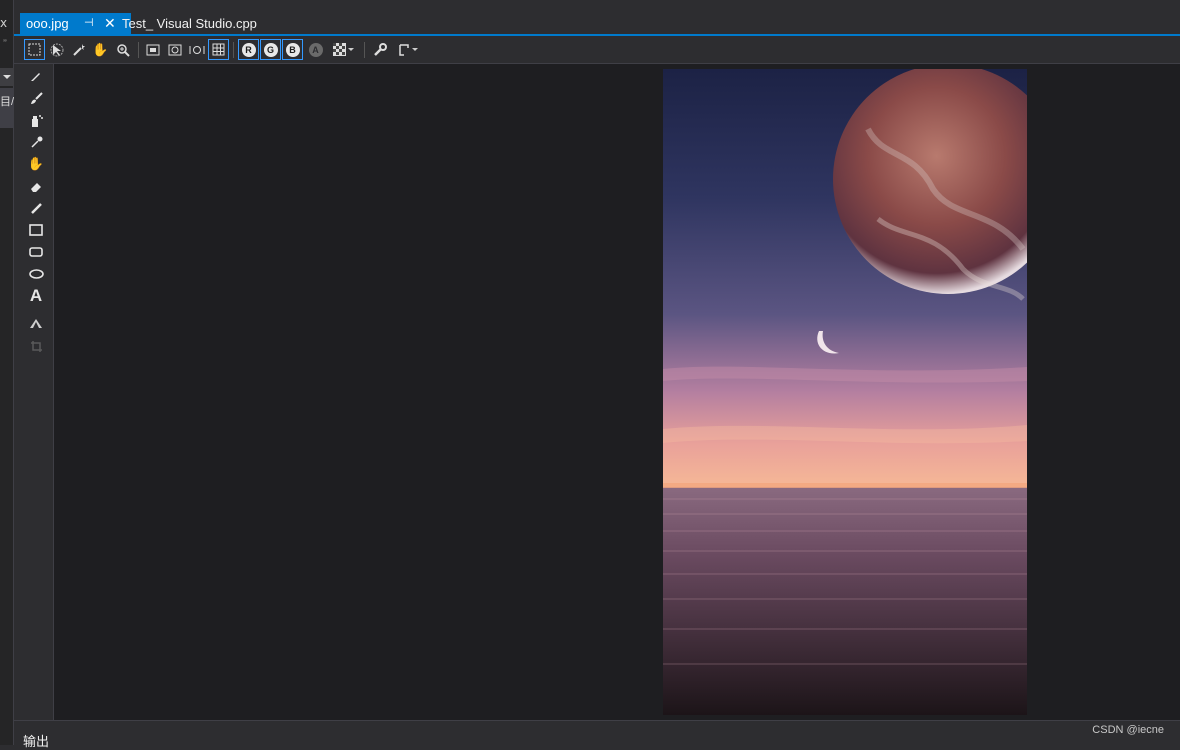 The image size is (1180, 750). Describe the element at coordinates (75, 23) in the screenshot. I see `tab-ooo-jpg: ooo.jpg ⊣ ✕` at that location.